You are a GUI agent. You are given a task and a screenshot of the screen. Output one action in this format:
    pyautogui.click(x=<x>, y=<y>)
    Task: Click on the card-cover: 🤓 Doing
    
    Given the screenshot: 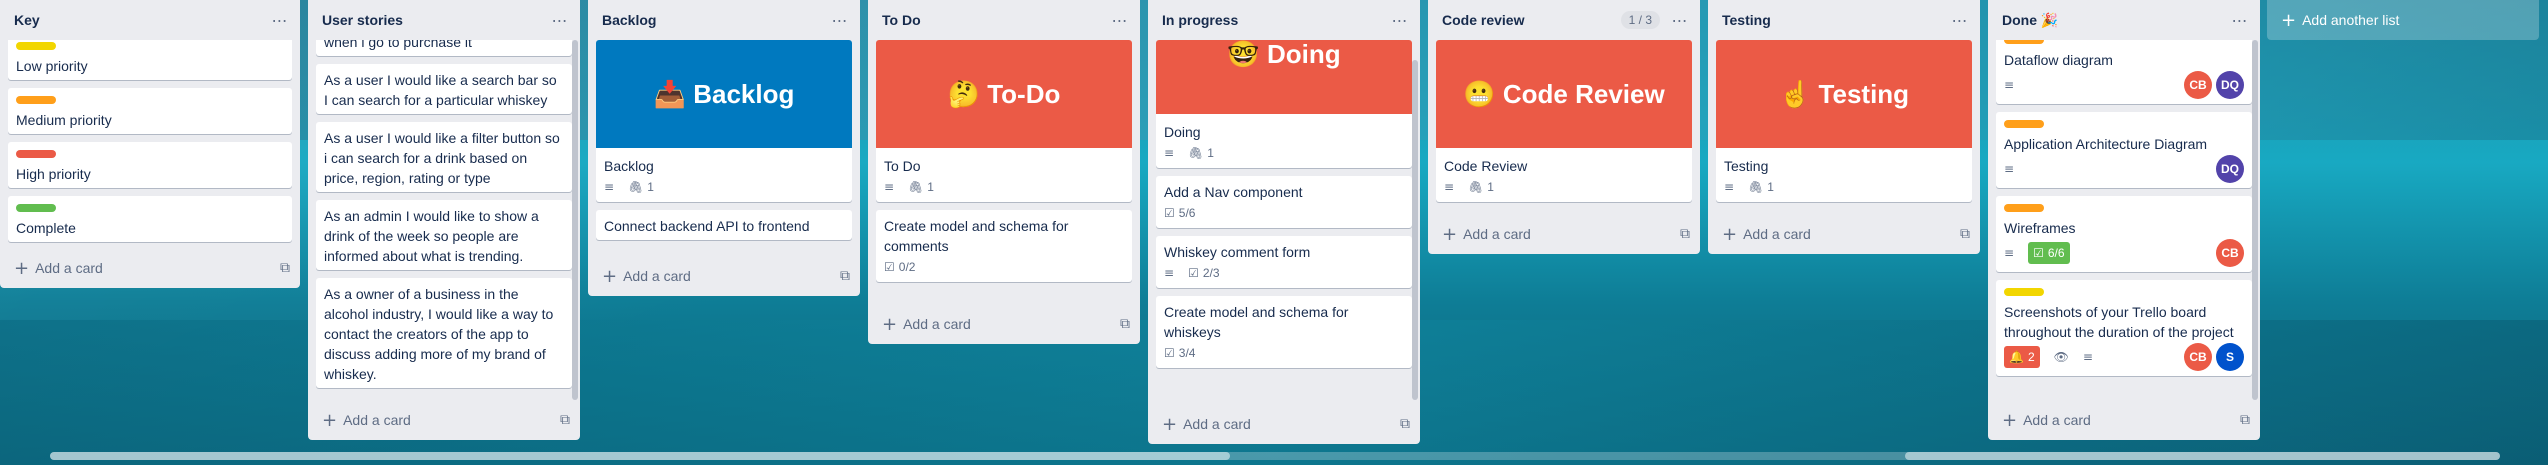 What is the action you would take?
    pyautogui.click(x=1284, y=77)
    